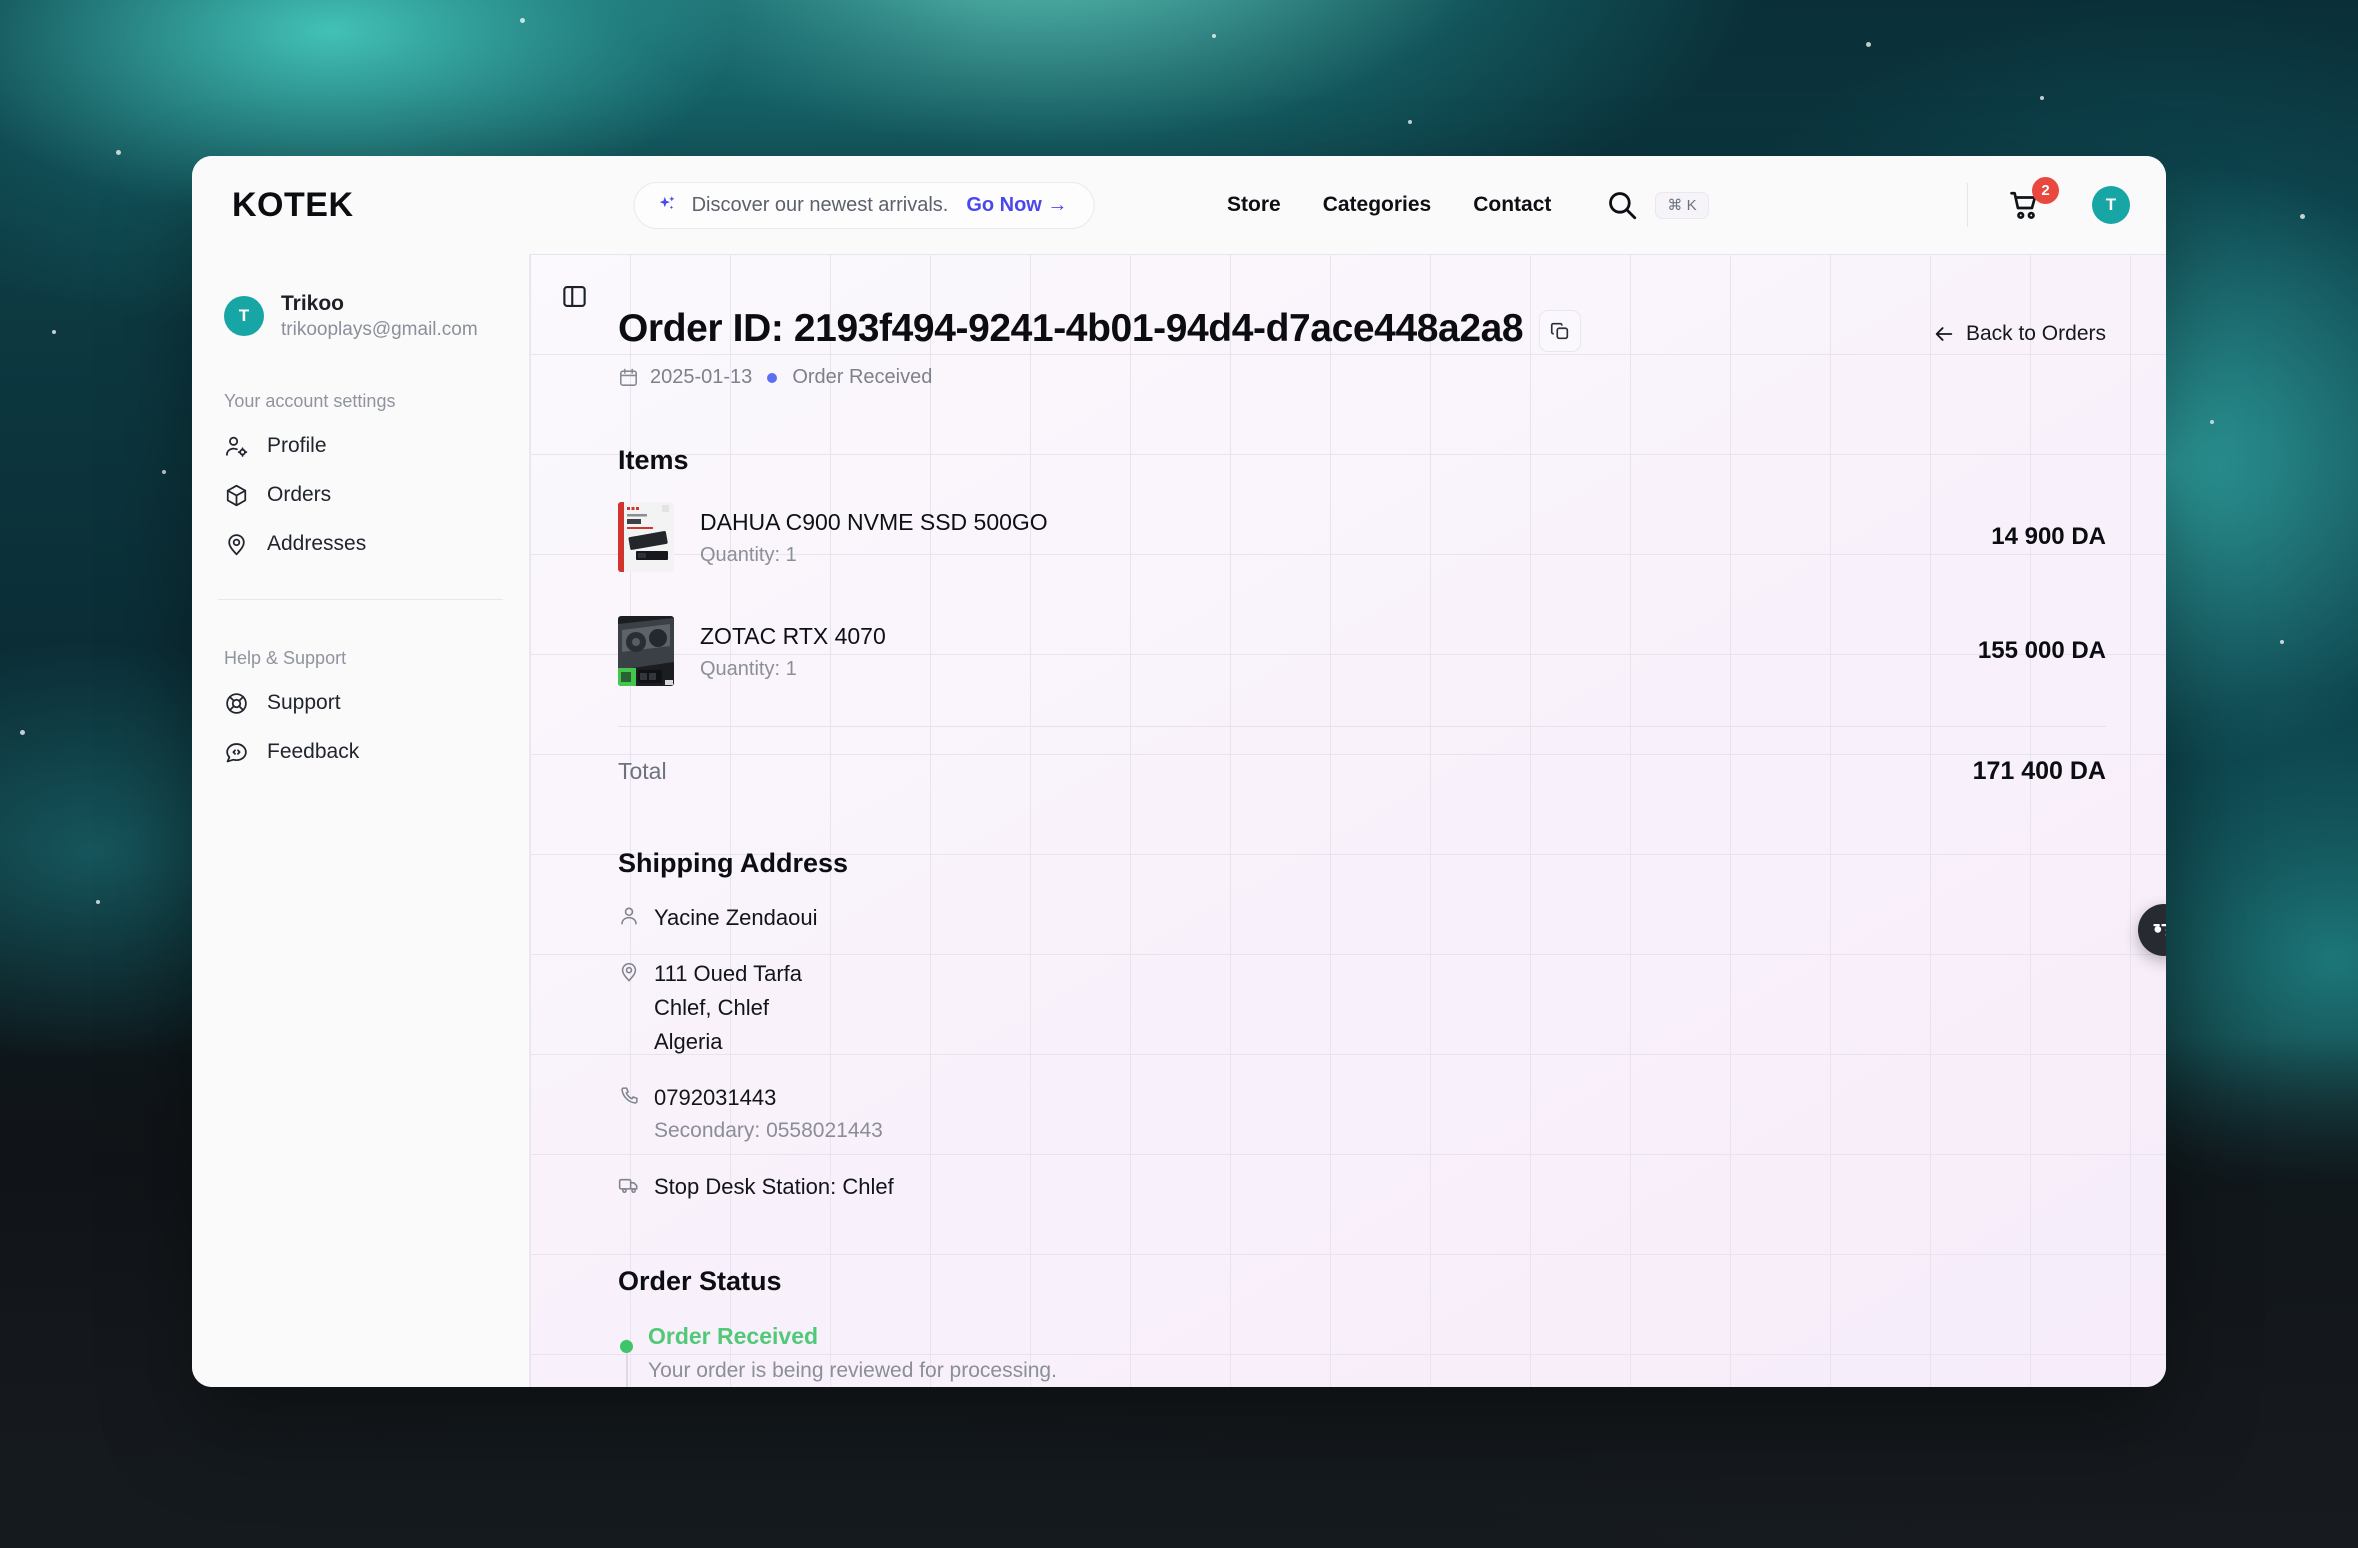  What do you see at coordinates (1179, 1509) in the screenshot?
I see `mountain-silhouette` at bounding box center [1179, 1509].